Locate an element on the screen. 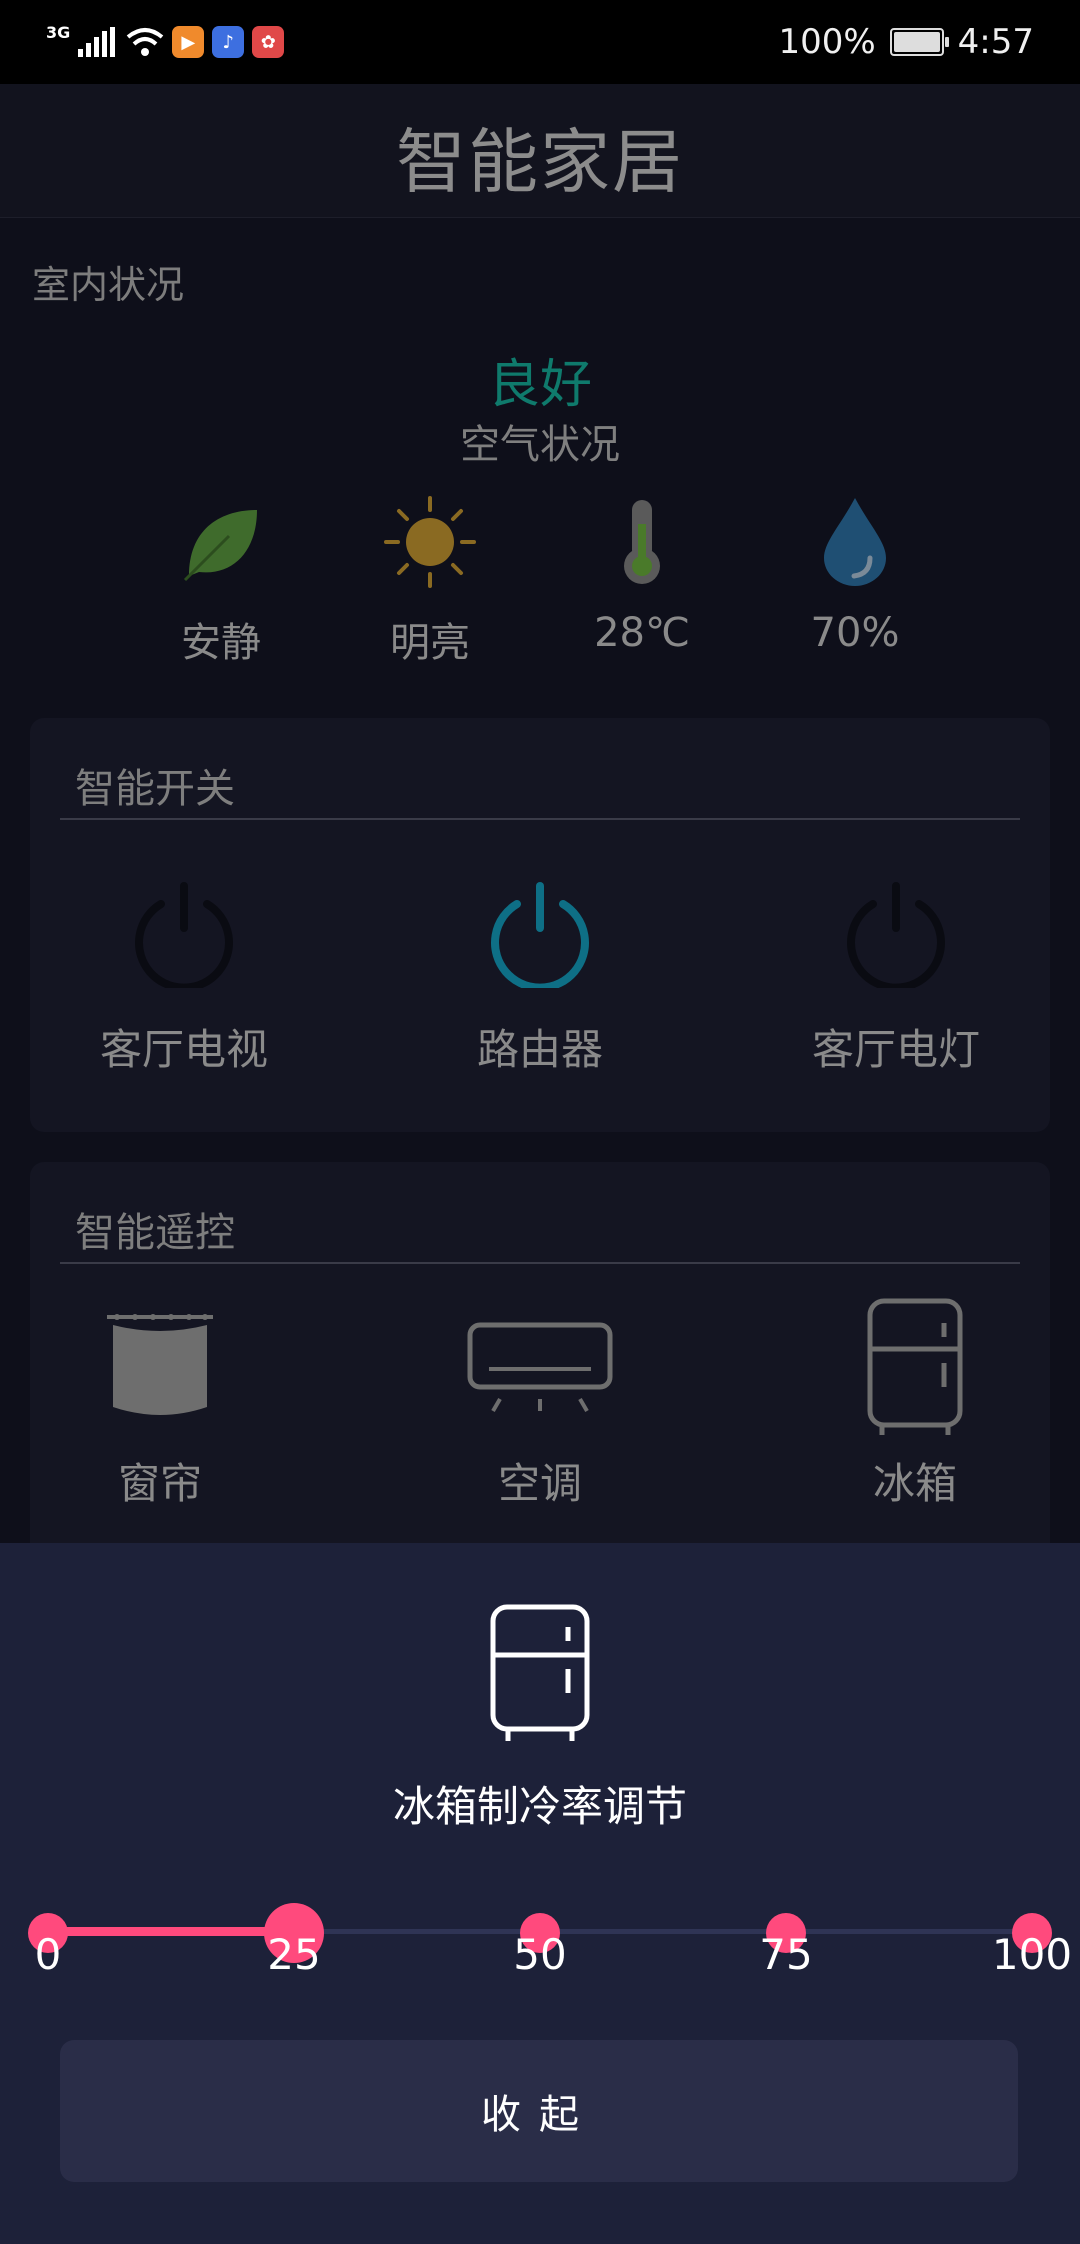  metric-label: 28℃ is located at coordinates (642, 633).